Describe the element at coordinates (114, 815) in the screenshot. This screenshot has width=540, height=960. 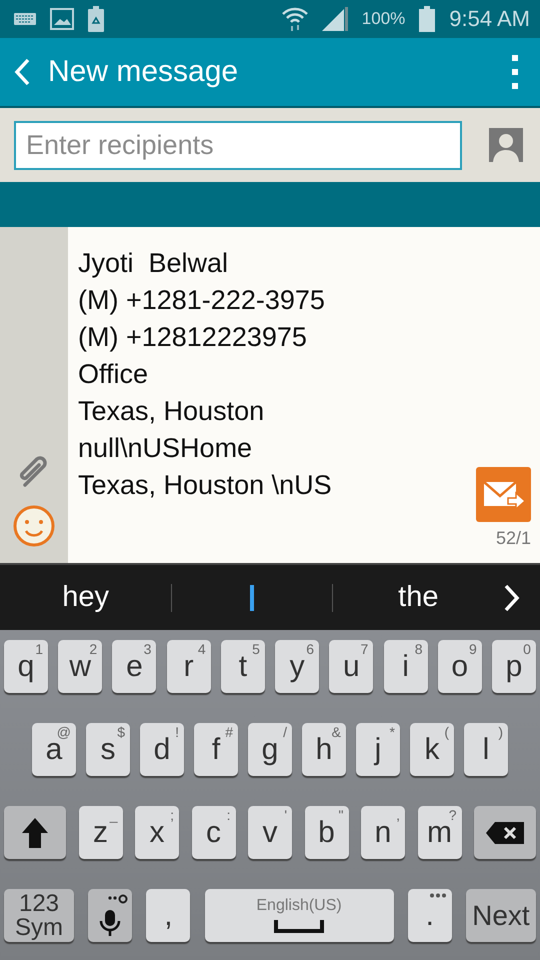
I see `key-hint: _` at that location.